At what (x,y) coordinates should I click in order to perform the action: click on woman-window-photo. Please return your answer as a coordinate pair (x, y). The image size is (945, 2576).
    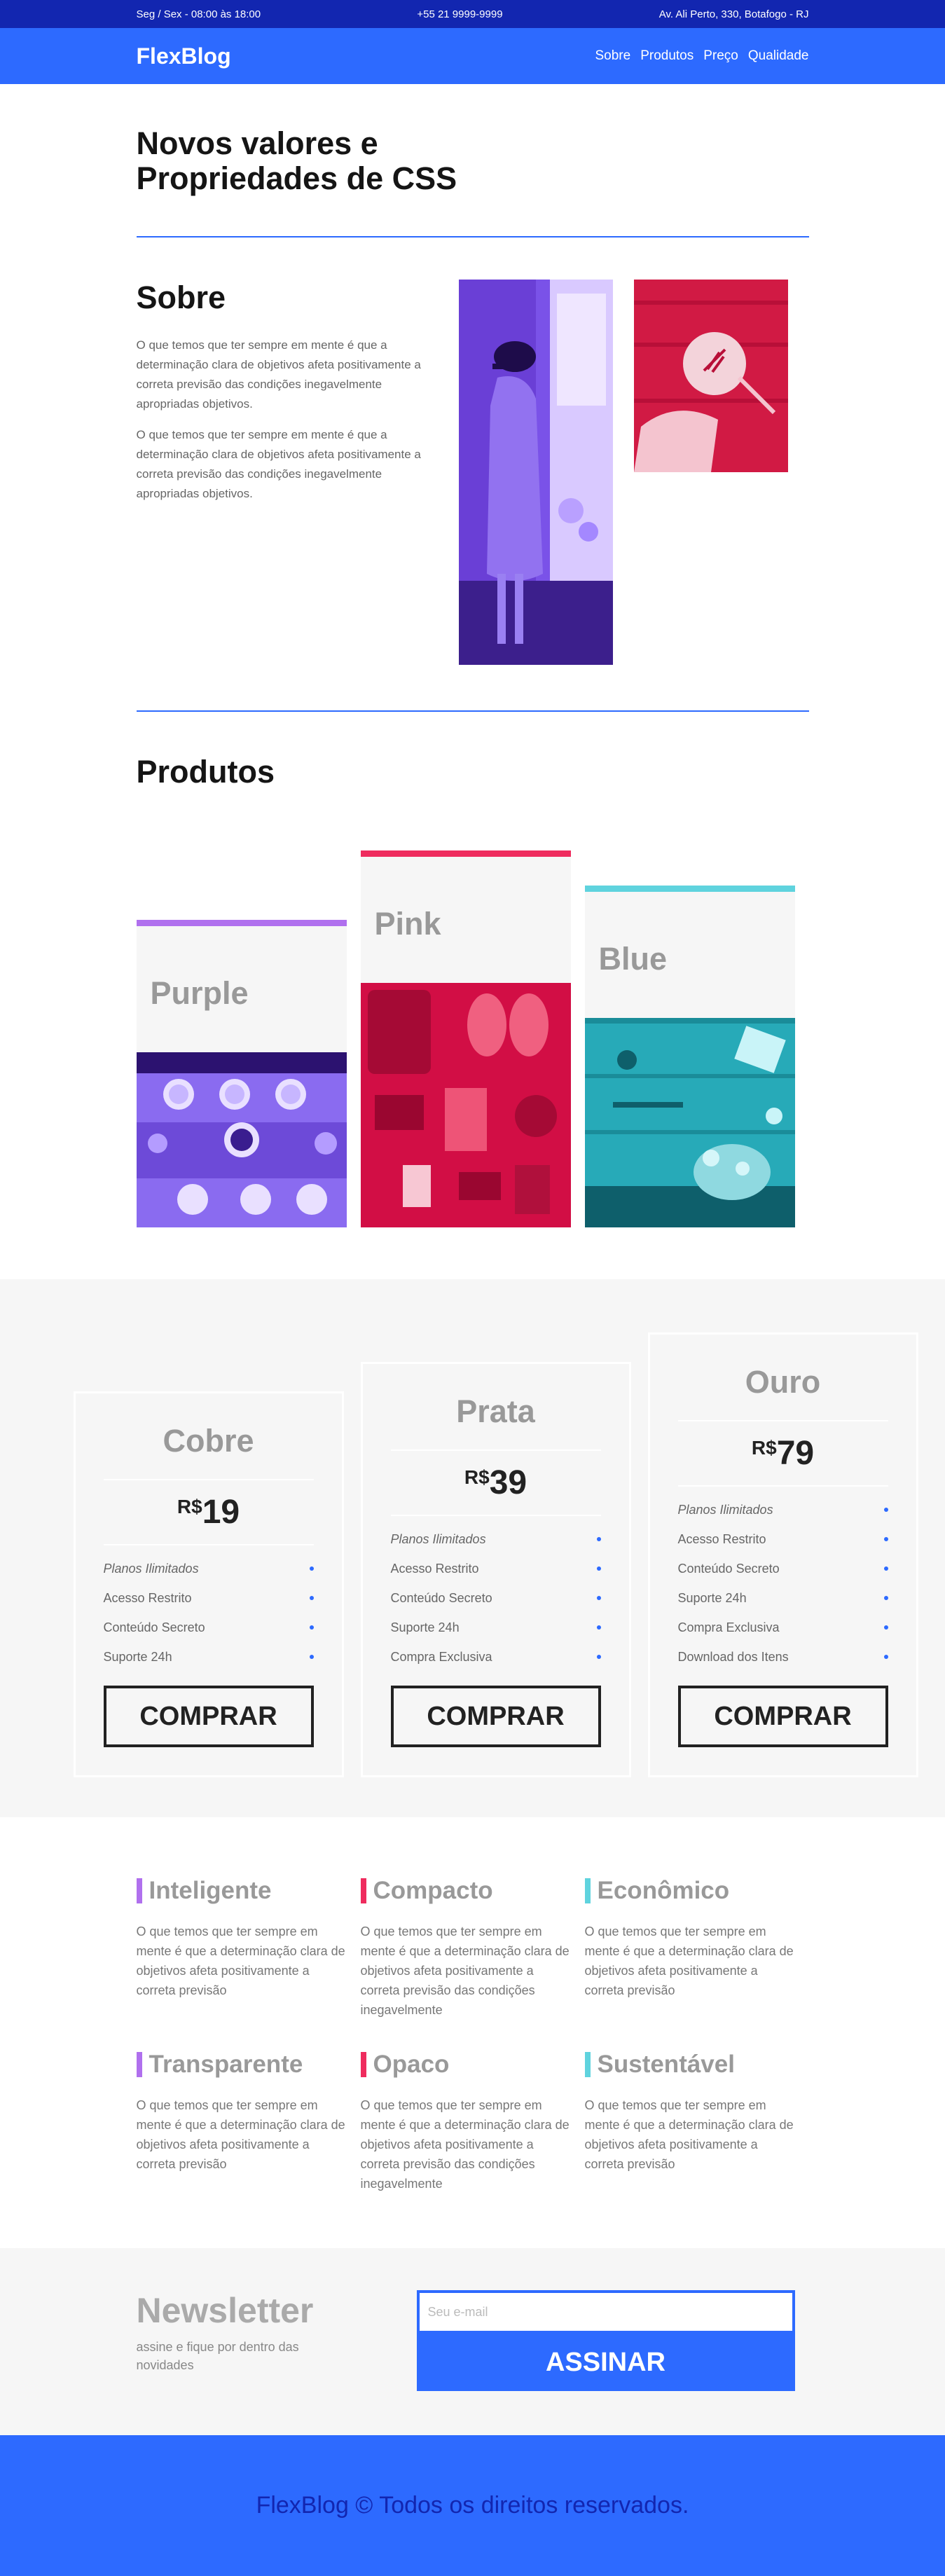
    Looking at the image, I should click on (535, 472).